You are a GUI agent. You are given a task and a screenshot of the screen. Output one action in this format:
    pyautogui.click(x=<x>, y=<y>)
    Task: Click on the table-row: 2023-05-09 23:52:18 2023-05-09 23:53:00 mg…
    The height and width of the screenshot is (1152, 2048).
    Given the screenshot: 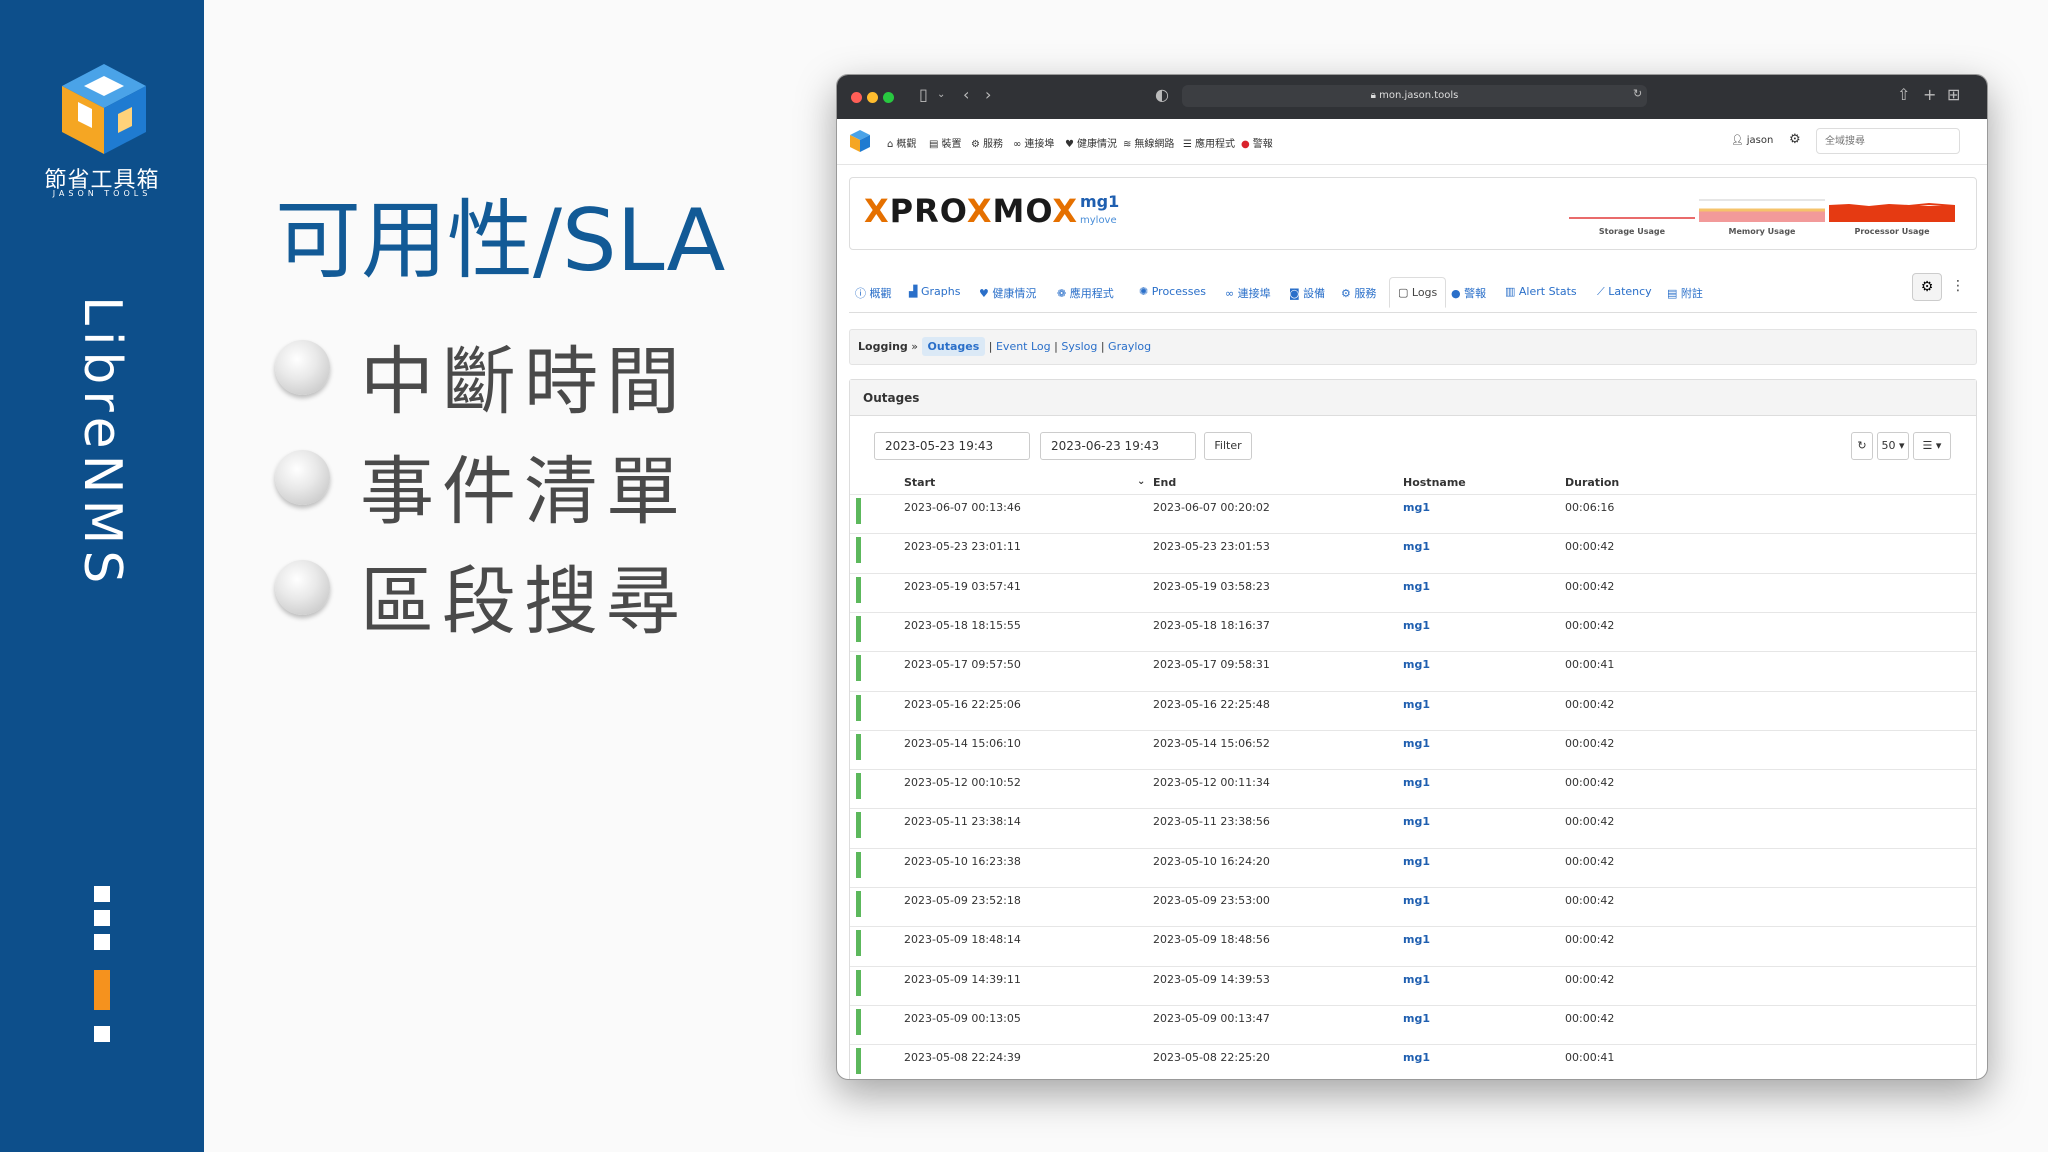 What is the action you would take?
    pyautogui.click(x=1413, y=906)
    